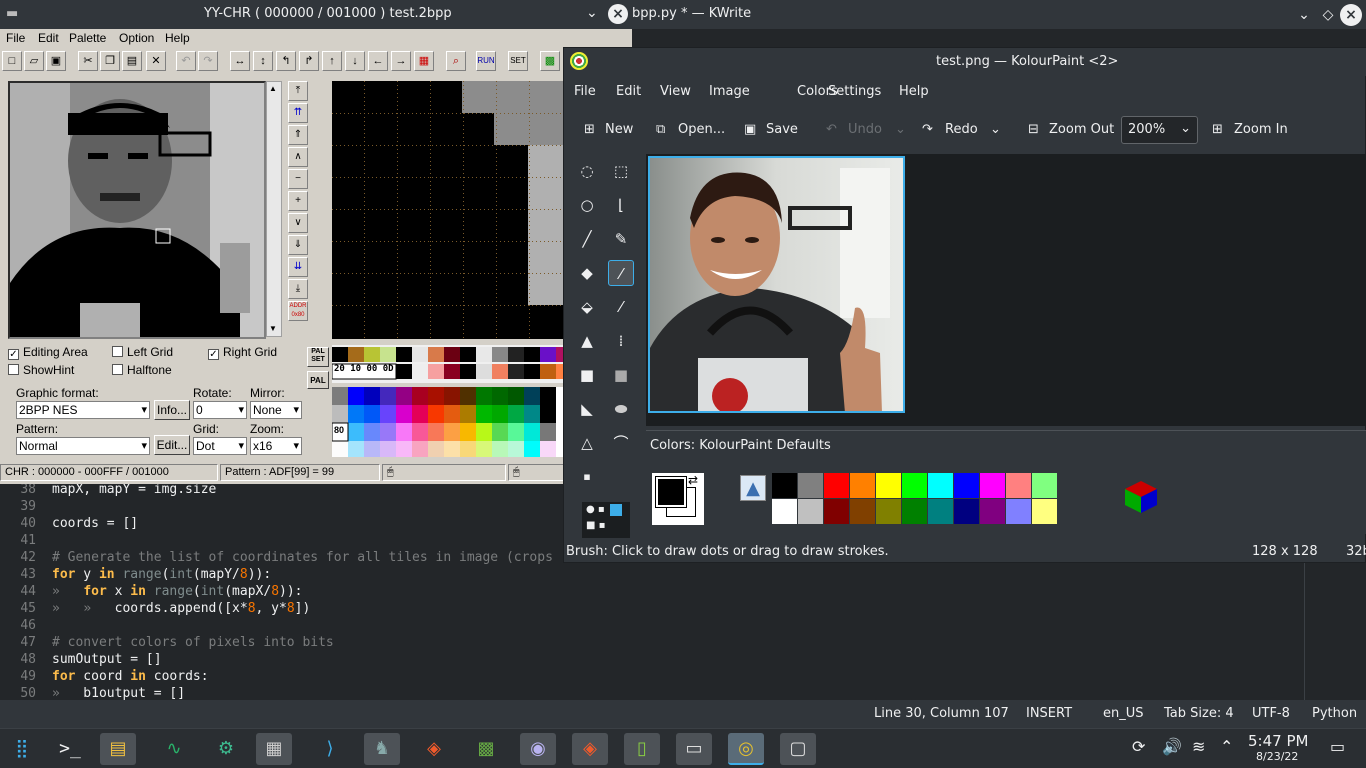 This screenshot has height=768, width=1366. Describe the element at coordinates (961, 129) in the screenshot. I see `redo-button: Redo` at that location.